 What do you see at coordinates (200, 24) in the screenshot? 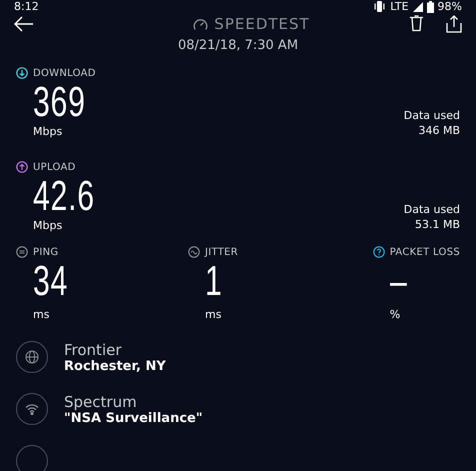
I see `gauge-icon` at bounding box center [200, 24].